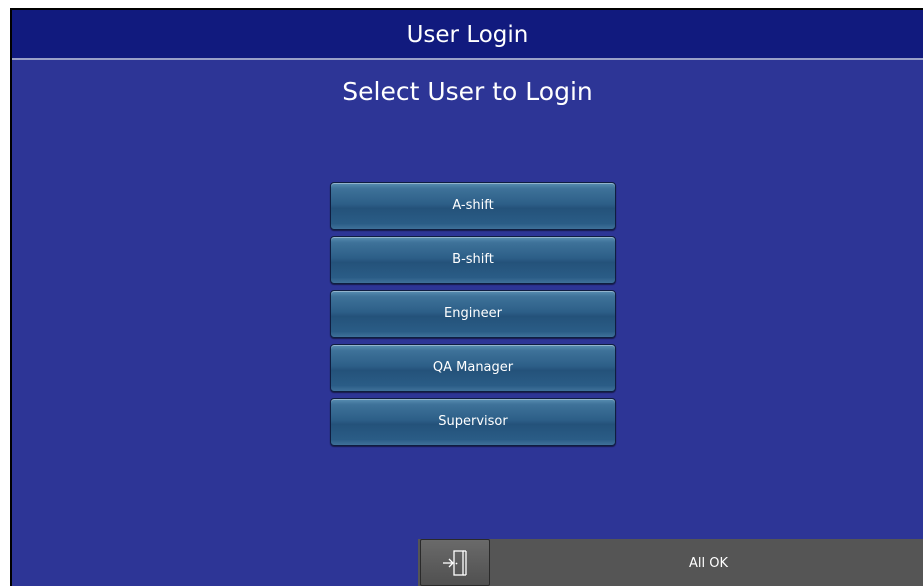 This screenshot has height=586, width=923. Describe the element at coordinates (473, 206) in the screenshot. I see `user-button-a-shift: A-shift` at that location.